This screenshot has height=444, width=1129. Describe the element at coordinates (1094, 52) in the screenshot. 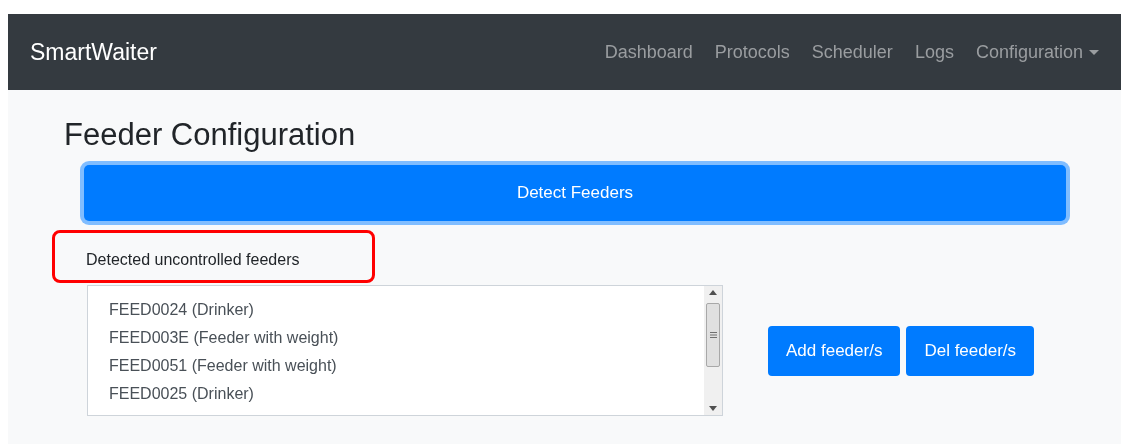

I see `caret-icon` at that location.